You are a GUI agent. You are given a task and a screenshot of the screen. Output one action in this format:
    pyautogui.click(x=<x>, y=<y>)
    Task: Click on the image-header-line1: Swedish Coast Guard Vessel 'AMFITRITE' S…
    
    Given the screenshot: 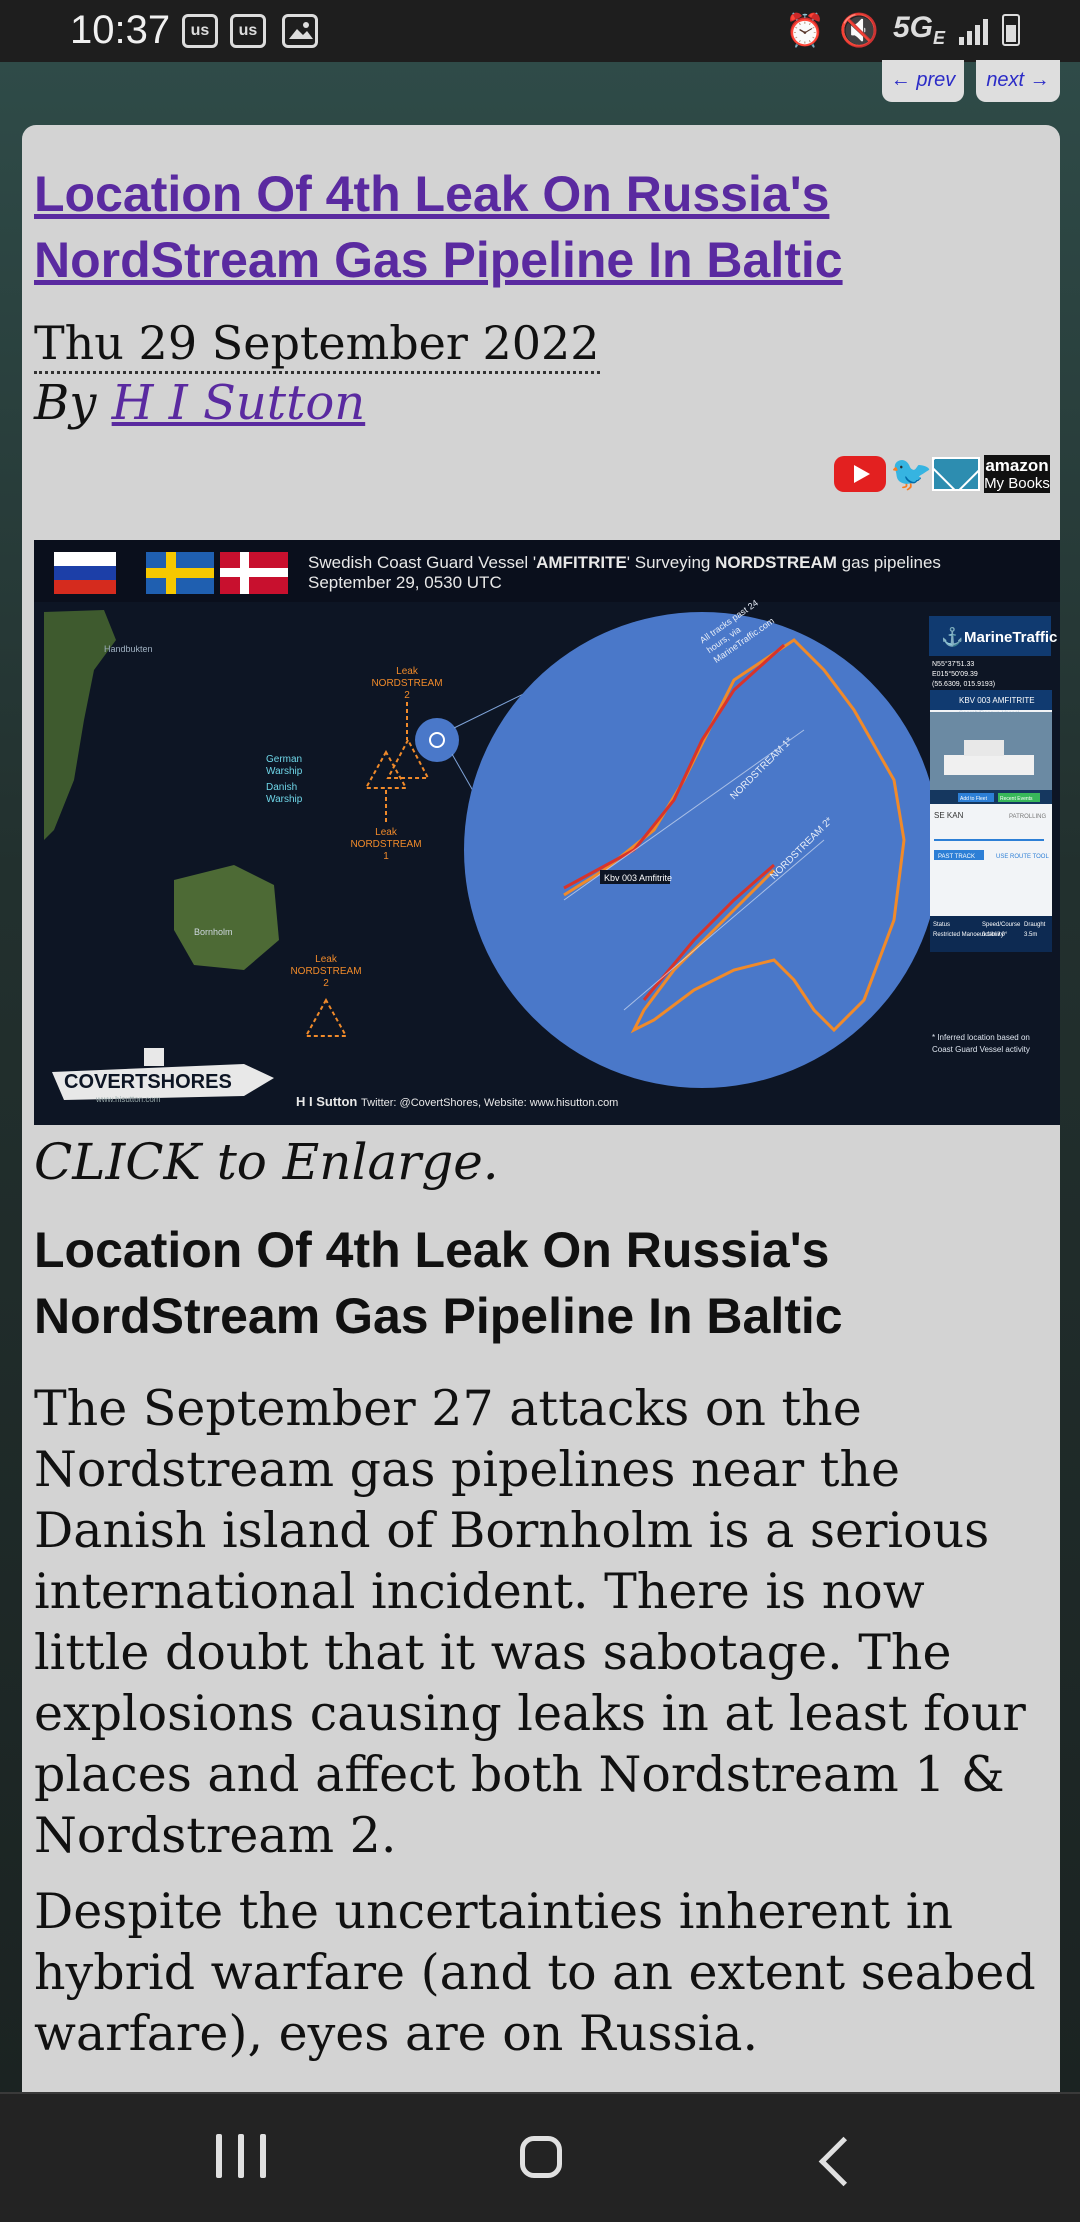 What is the action you would take?
    pyautogui.click(x=624, y=562)
    